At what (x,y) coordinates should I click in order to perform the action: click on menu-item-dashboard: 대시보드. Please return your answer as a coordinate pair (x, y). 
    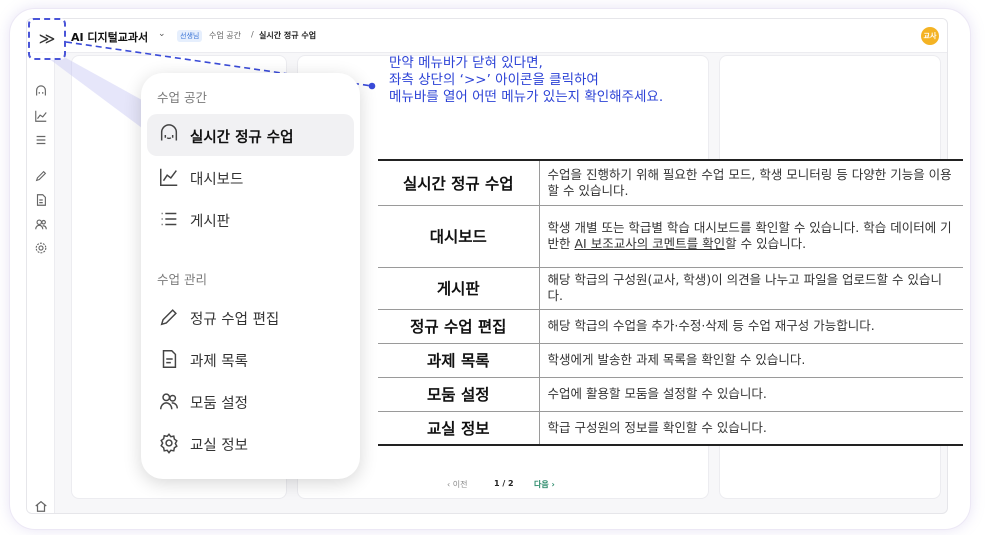
    Looking at the image, I should click on (250, 177).